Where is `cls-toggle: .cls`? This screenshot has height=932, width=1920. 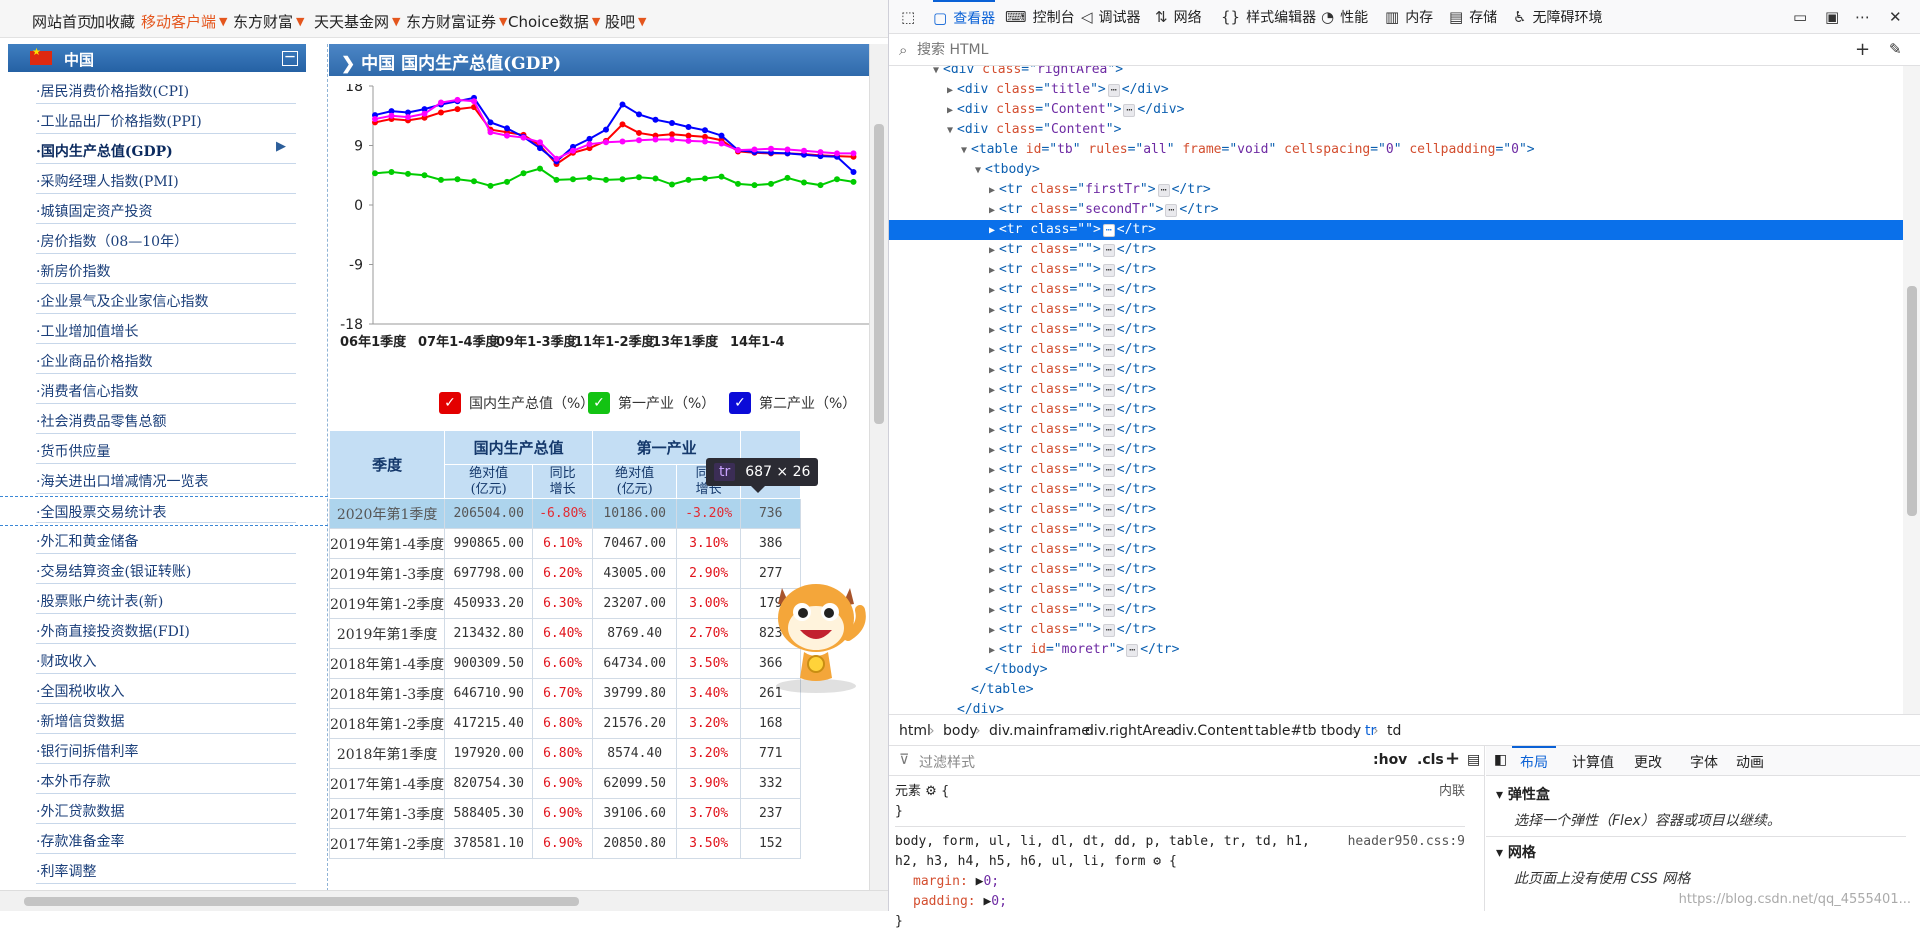
cls-toggle: .cls is located at coordinates (1430, 760).